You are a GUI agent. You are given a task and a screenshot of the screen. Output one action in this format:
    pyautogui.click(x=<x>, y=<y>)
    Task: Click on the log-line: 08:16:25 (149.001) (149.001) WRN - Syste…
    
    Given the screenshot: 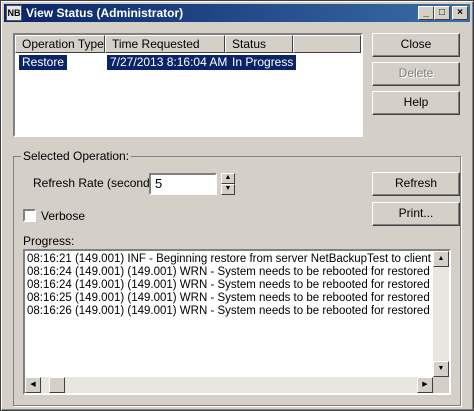 What is the action you would take?
    pyautogui.click(x=230, y=298)
    